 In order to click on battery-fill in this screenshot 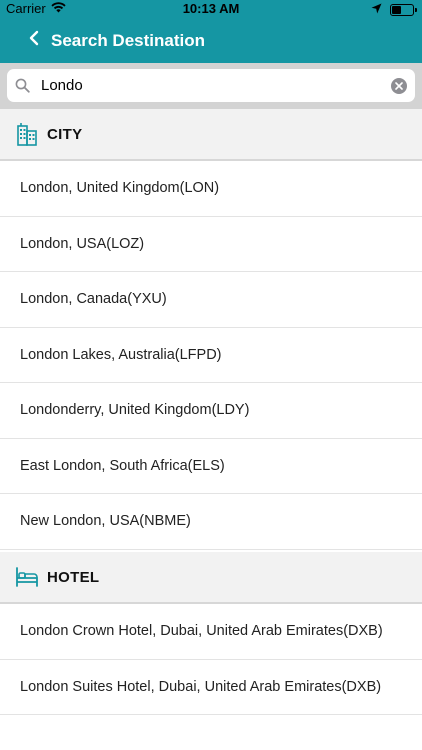, I will do `click(396, 9)`.